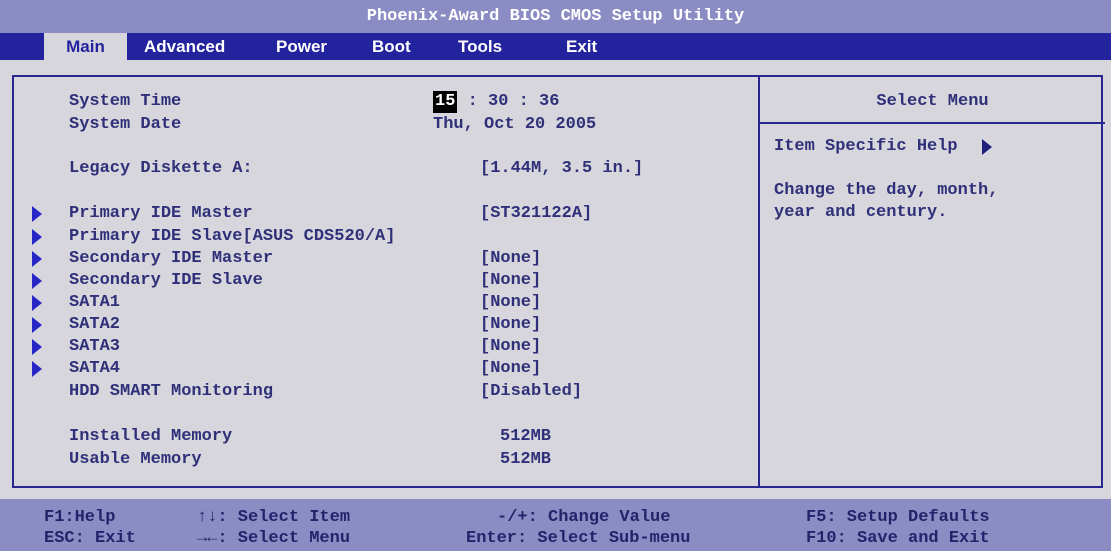 The image size is (1111, 551). Describe the element at coordinates (511, 280) in the screenshot. I see `secondary-ide-slave-value: [None]` at that location.